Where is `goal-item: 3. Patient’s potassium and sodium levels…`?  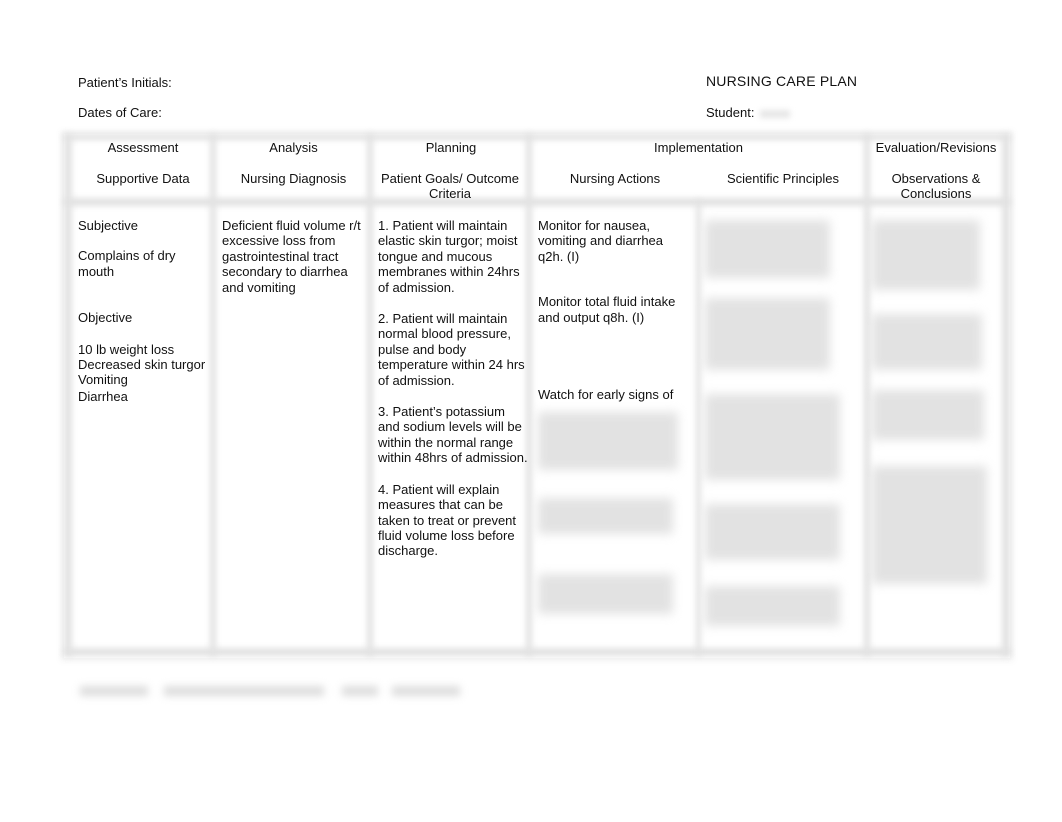 goal-item: 3. Patient’s potassium and sodium levels… is located at coordinates (453, 435).